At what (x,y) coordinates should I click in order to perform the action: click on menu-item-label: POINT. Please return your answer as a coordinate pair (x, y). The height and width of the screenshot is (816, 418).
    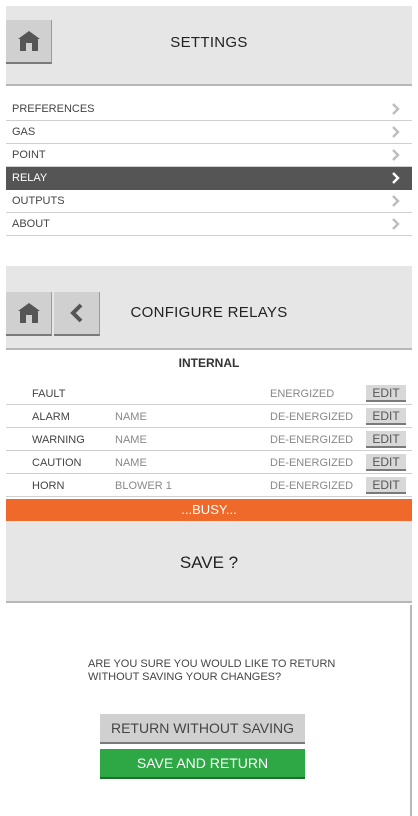
    Looking at the image, I should click on (29, 155).